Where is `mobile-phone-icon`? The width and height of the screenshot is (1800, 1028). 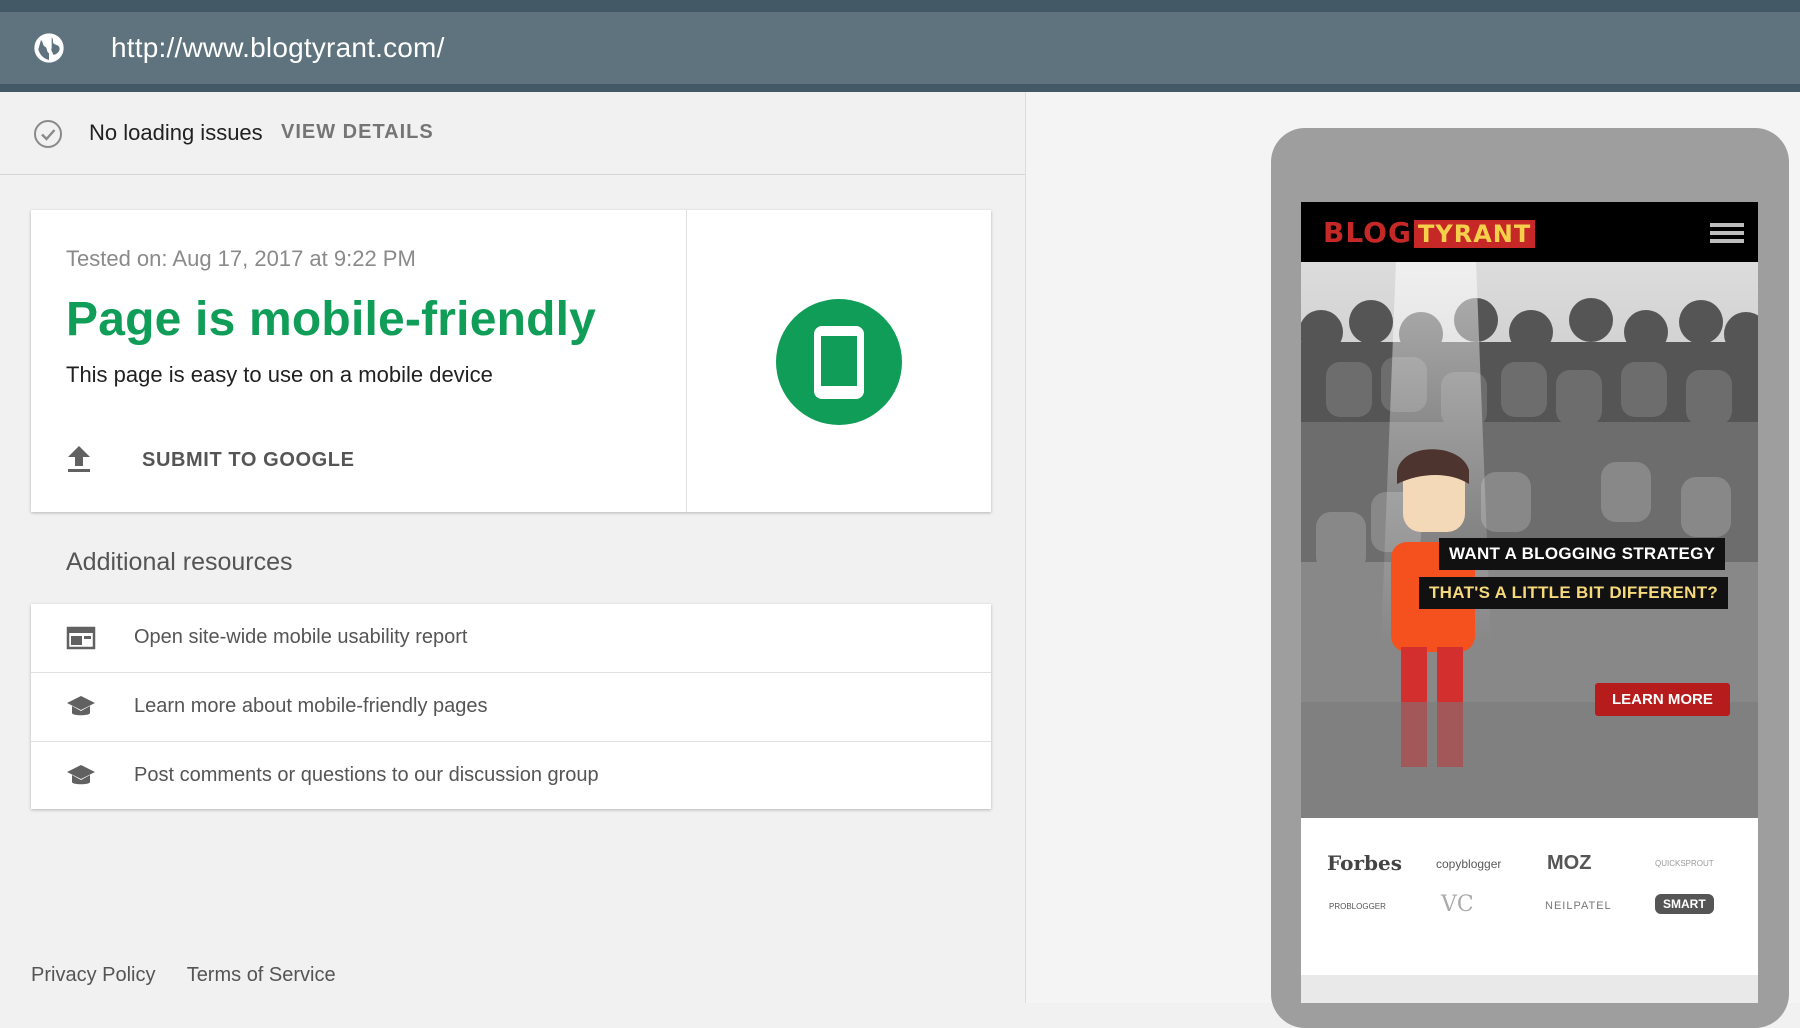
mobile-phone-icon is located at coordinates (839, 362).